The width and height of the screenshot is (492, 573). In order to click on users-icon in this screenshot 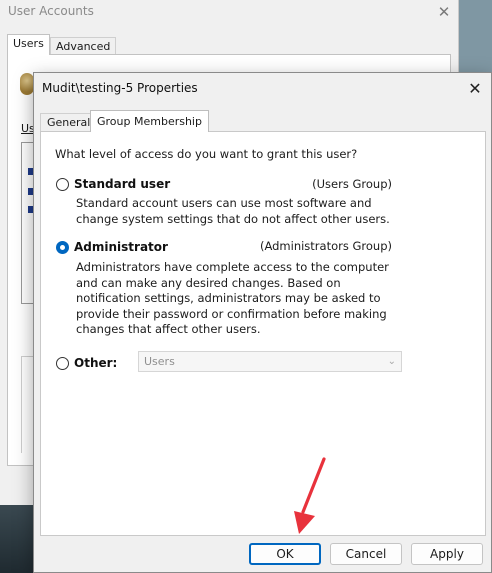, I will do `click(27, 84)`.